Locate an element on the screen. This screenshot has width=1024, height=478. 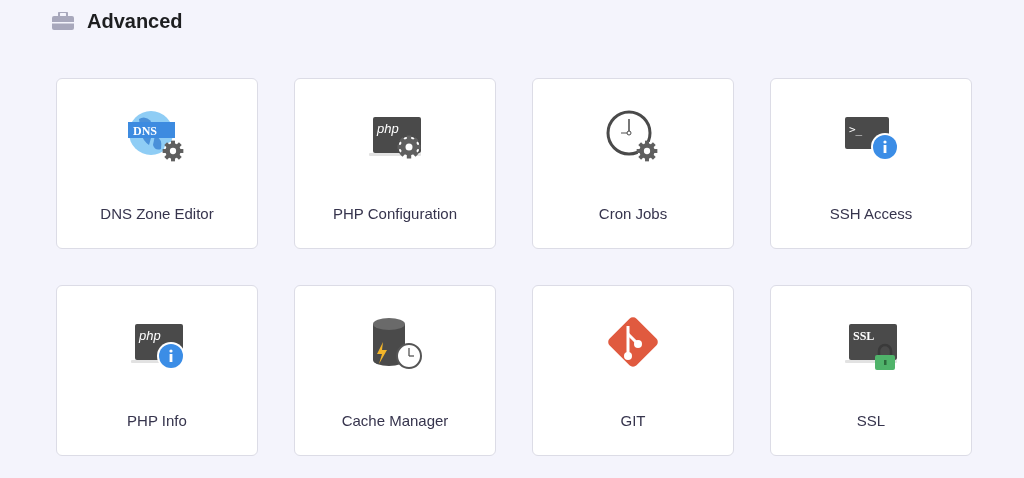
tool-card: GIT is located at coordinates (633, 370).